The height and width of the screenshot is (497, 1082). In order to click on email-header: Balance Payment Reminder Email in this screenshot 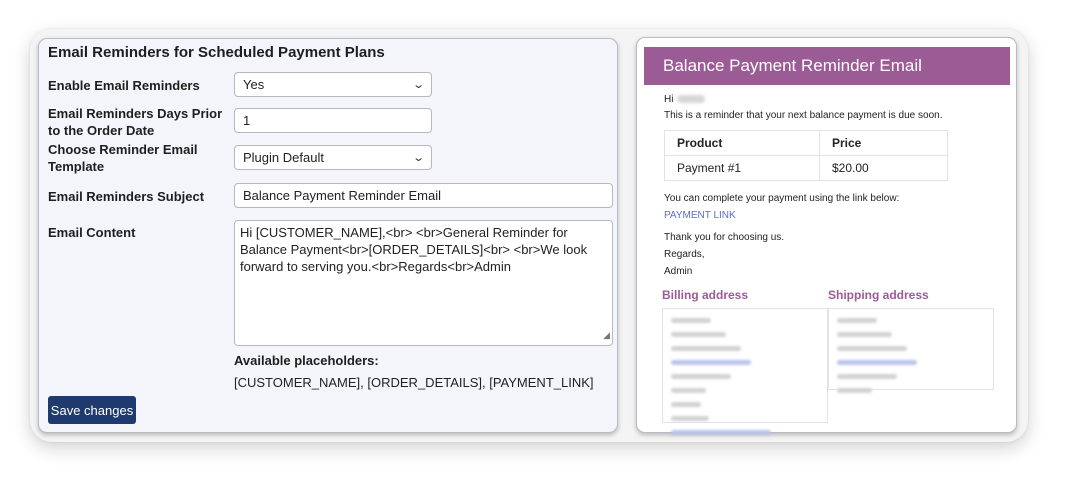, I will do `click(827, 66)`.